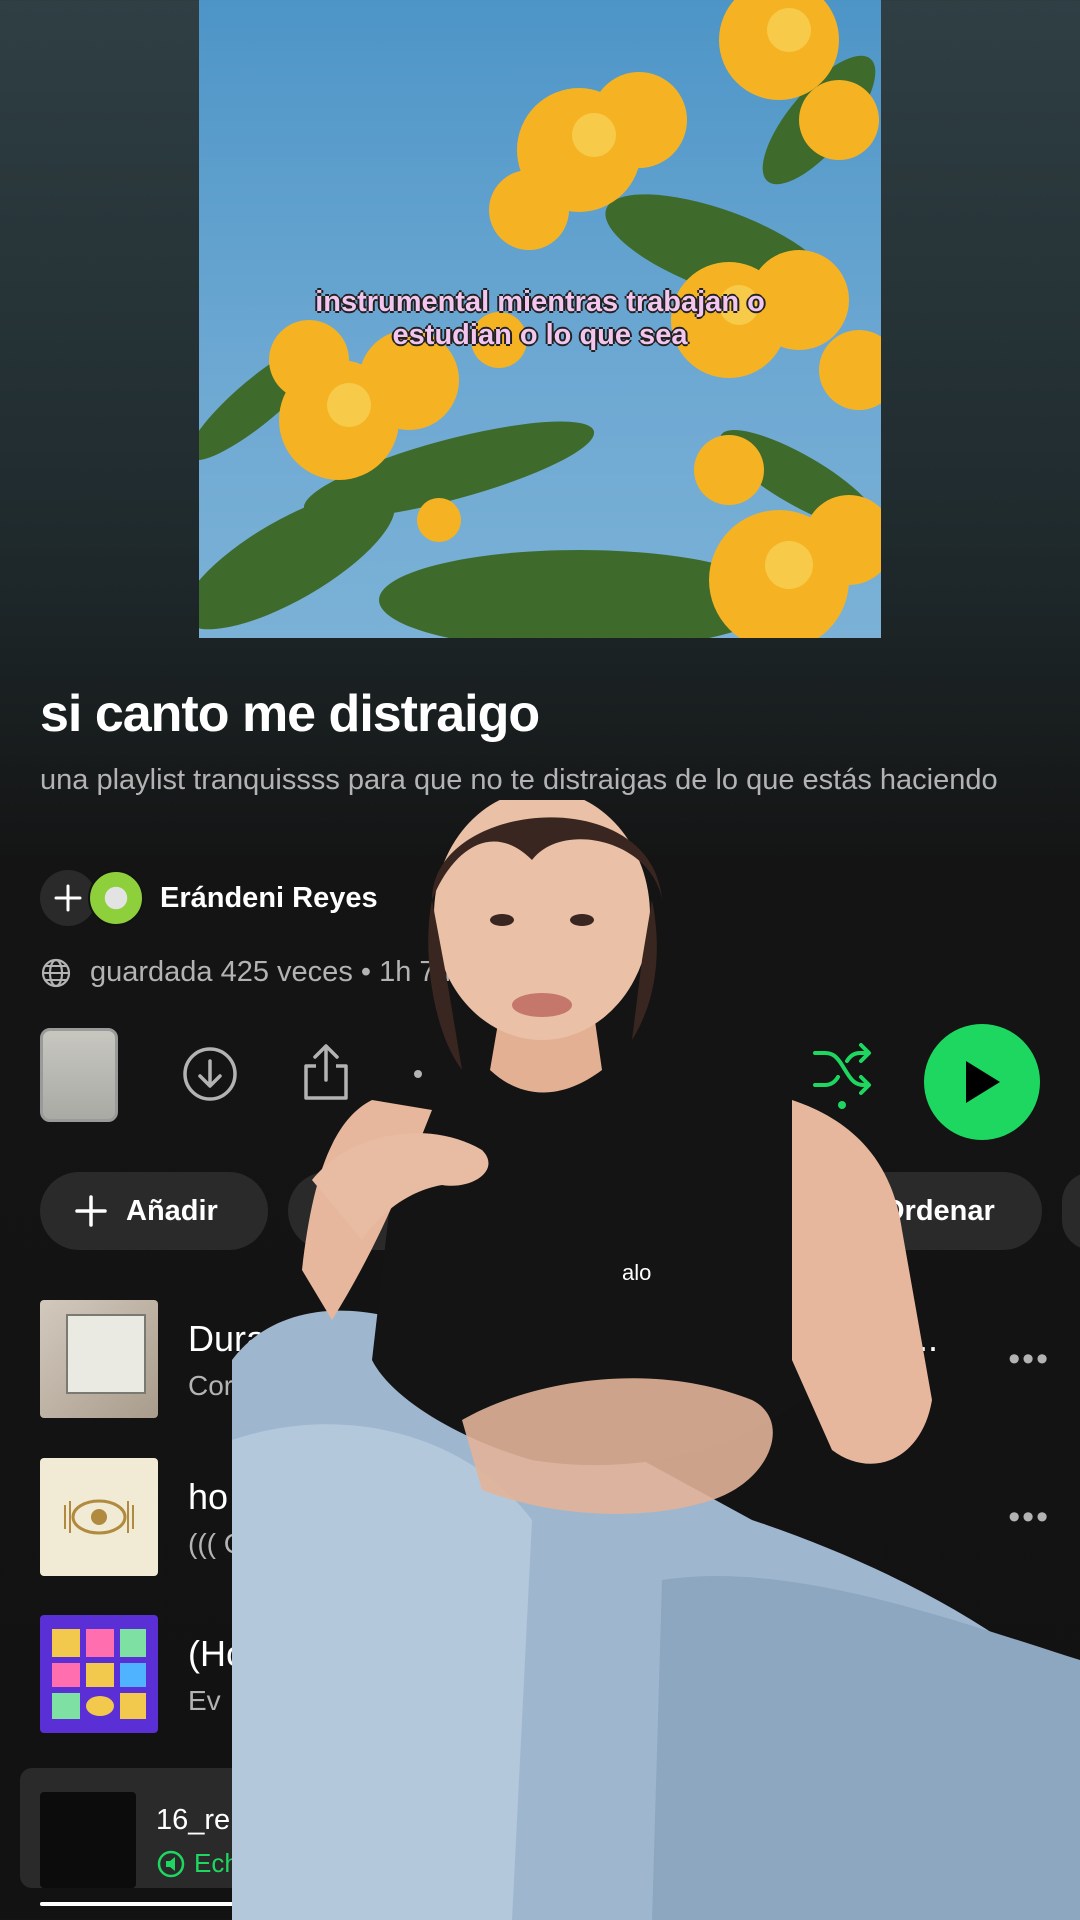  What do you see at coordinates (636, 1272) in the screenshot?
I see `tank-logo-image: alo` at bounding box center [636, 1272].